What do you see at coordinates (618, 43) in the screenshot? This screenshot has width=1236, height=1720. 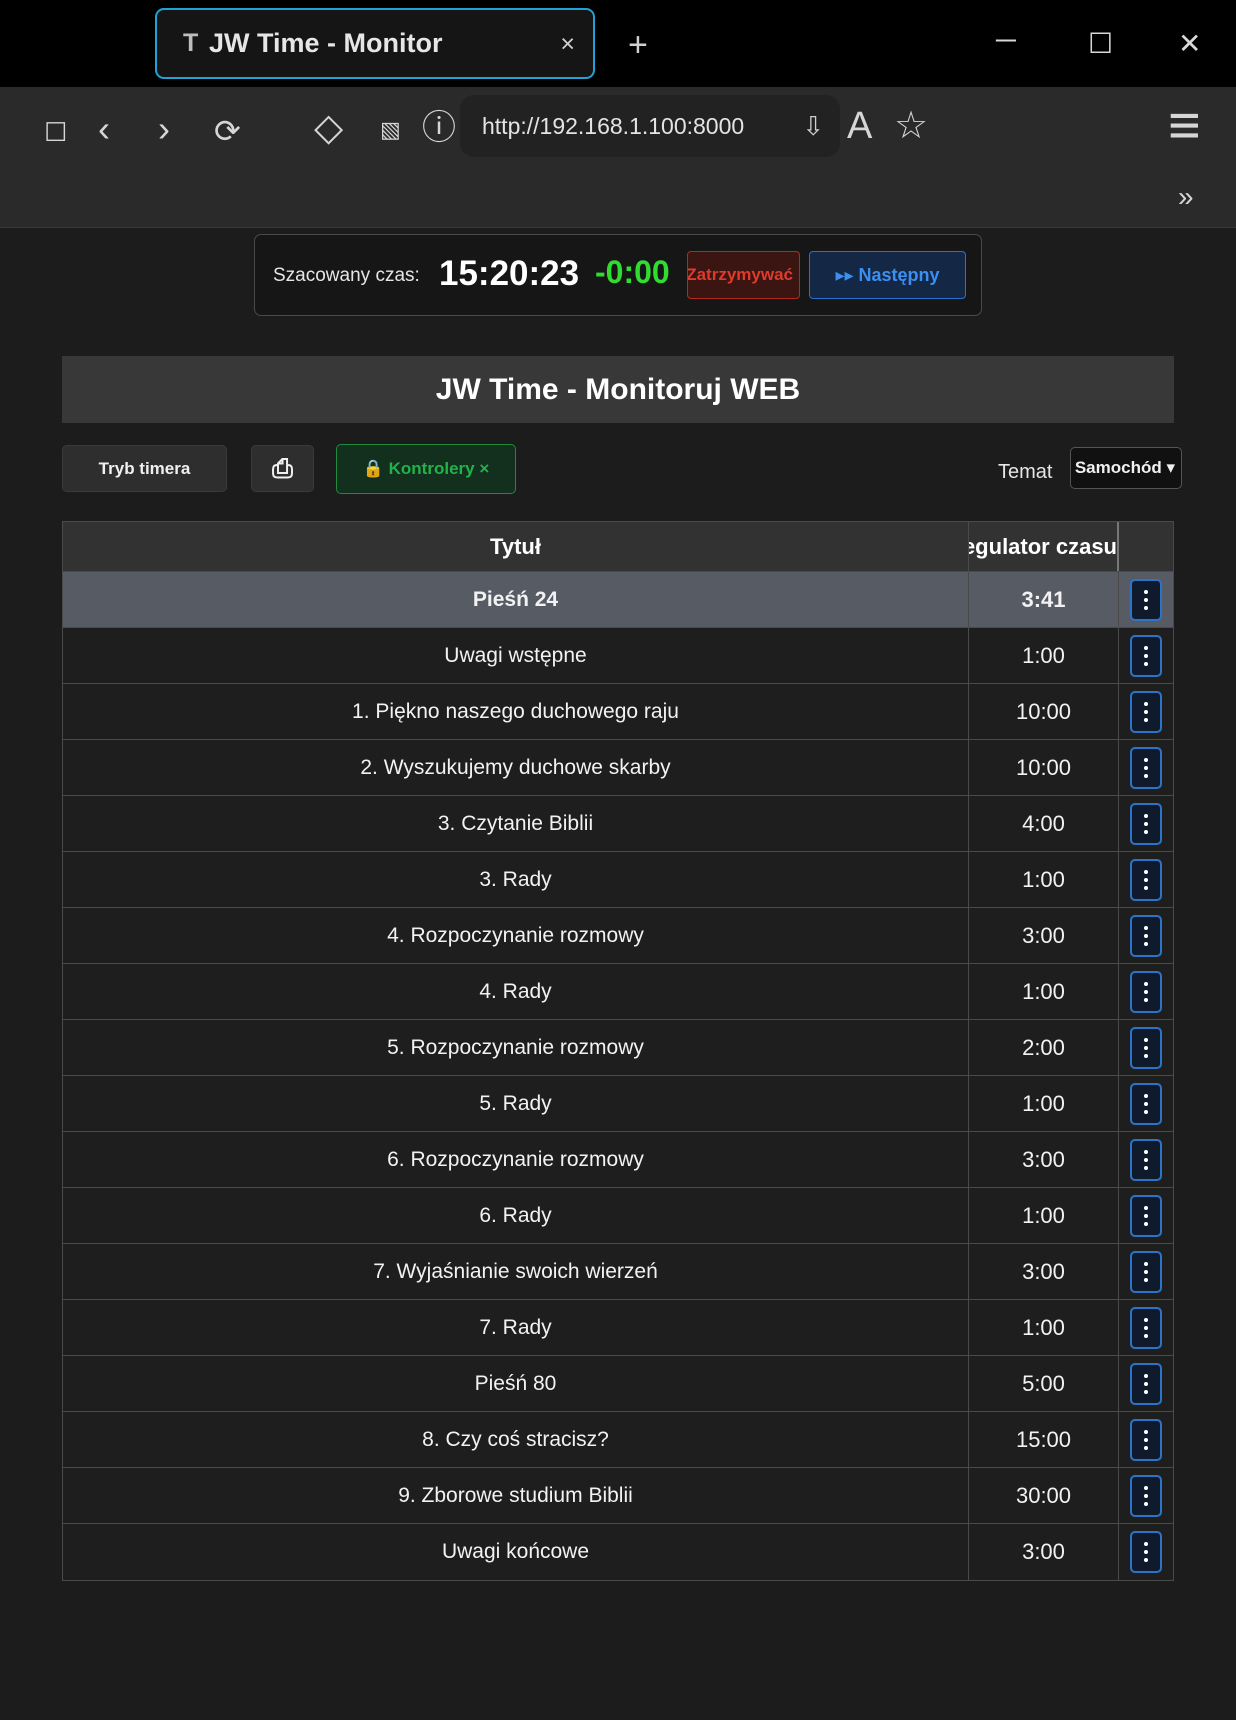 I see `window-titlebar: T JW Time - Monitor × + ─ ☐ ✕` at bounding box center [618, 43].